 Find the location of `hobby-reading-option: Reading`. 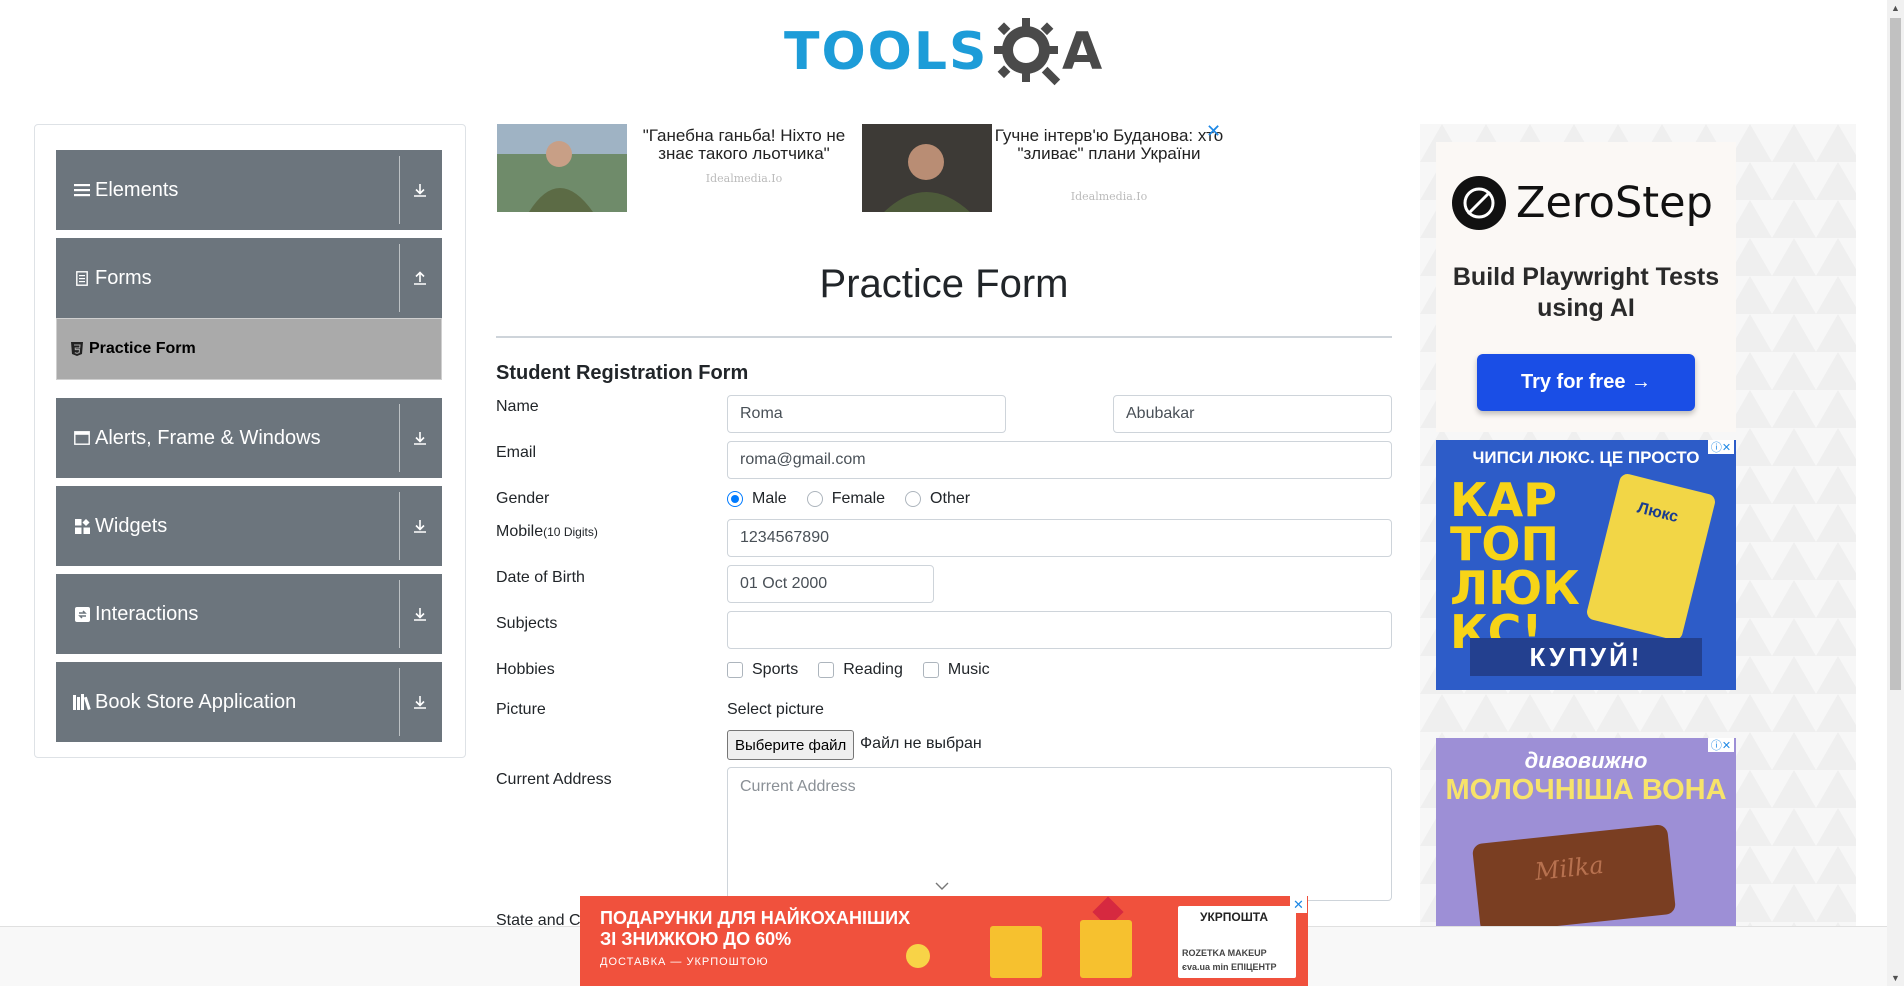

hobby-reading-option: Reading is located at coordinates (860, 670).